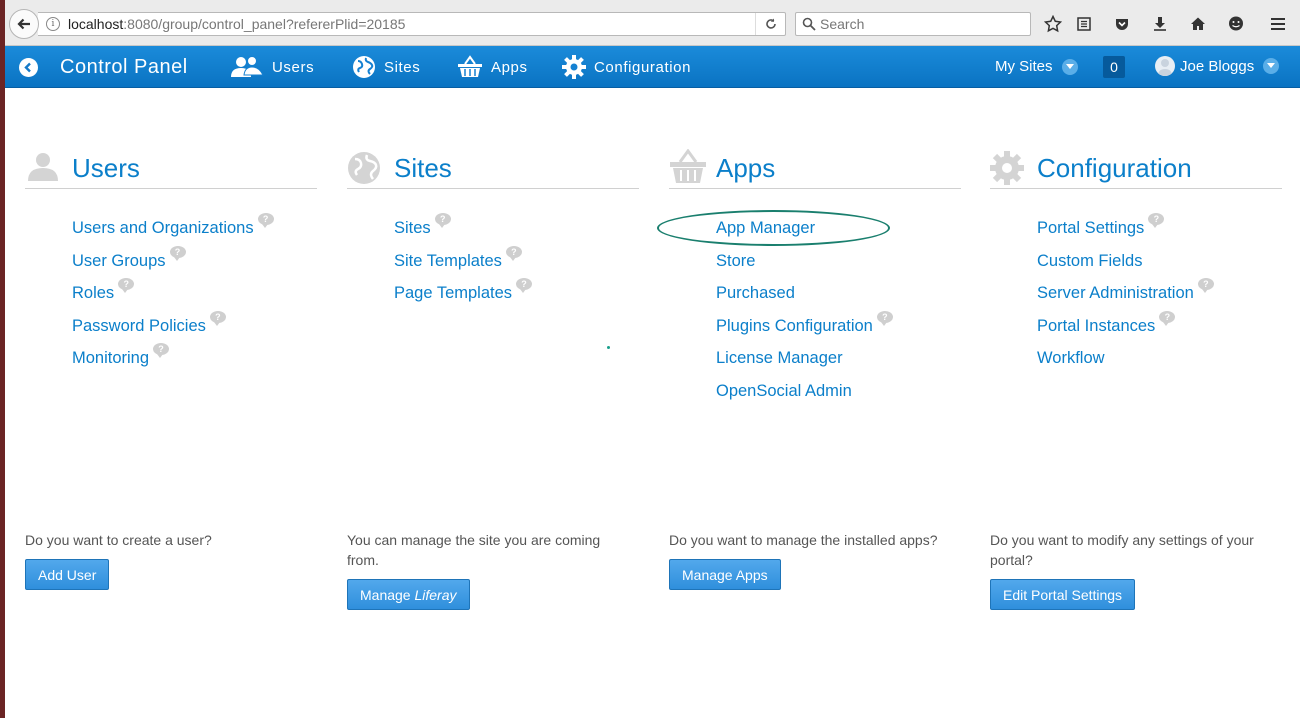  Describe the element at coordinates (838, 330) in the screenshot. I see `link-plugins-configuration: Plugins Configuration?` at that location.